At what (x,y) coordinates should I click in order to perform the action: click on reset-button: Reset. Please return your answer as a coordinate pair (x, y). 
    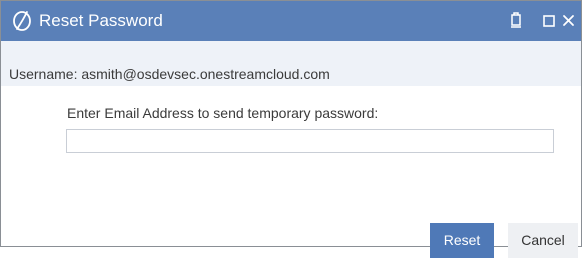
    Looking at the image, I should click on (462, 240).